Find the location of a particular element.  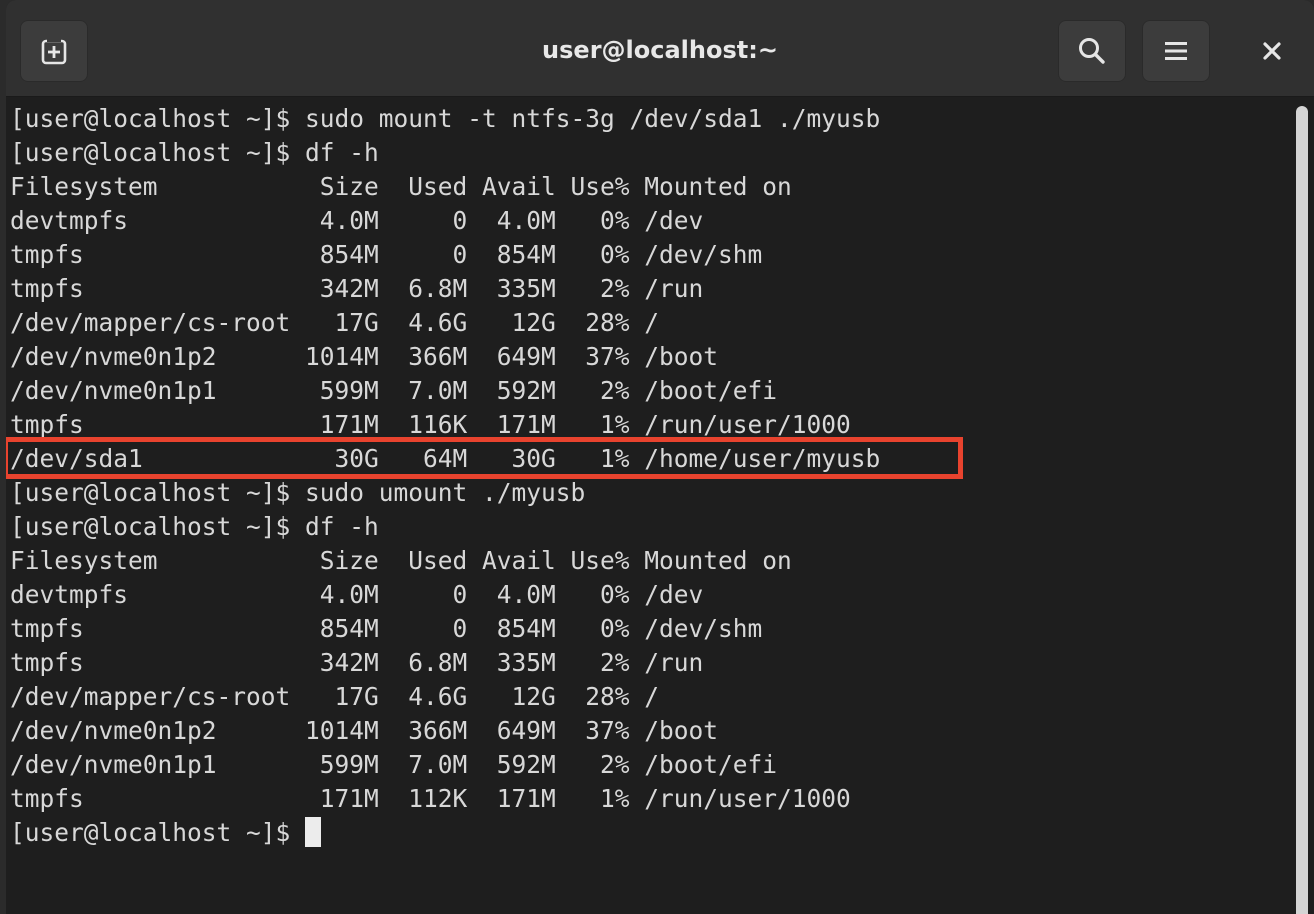

scrollbar-thumb is located at coordinates (1302, 510).